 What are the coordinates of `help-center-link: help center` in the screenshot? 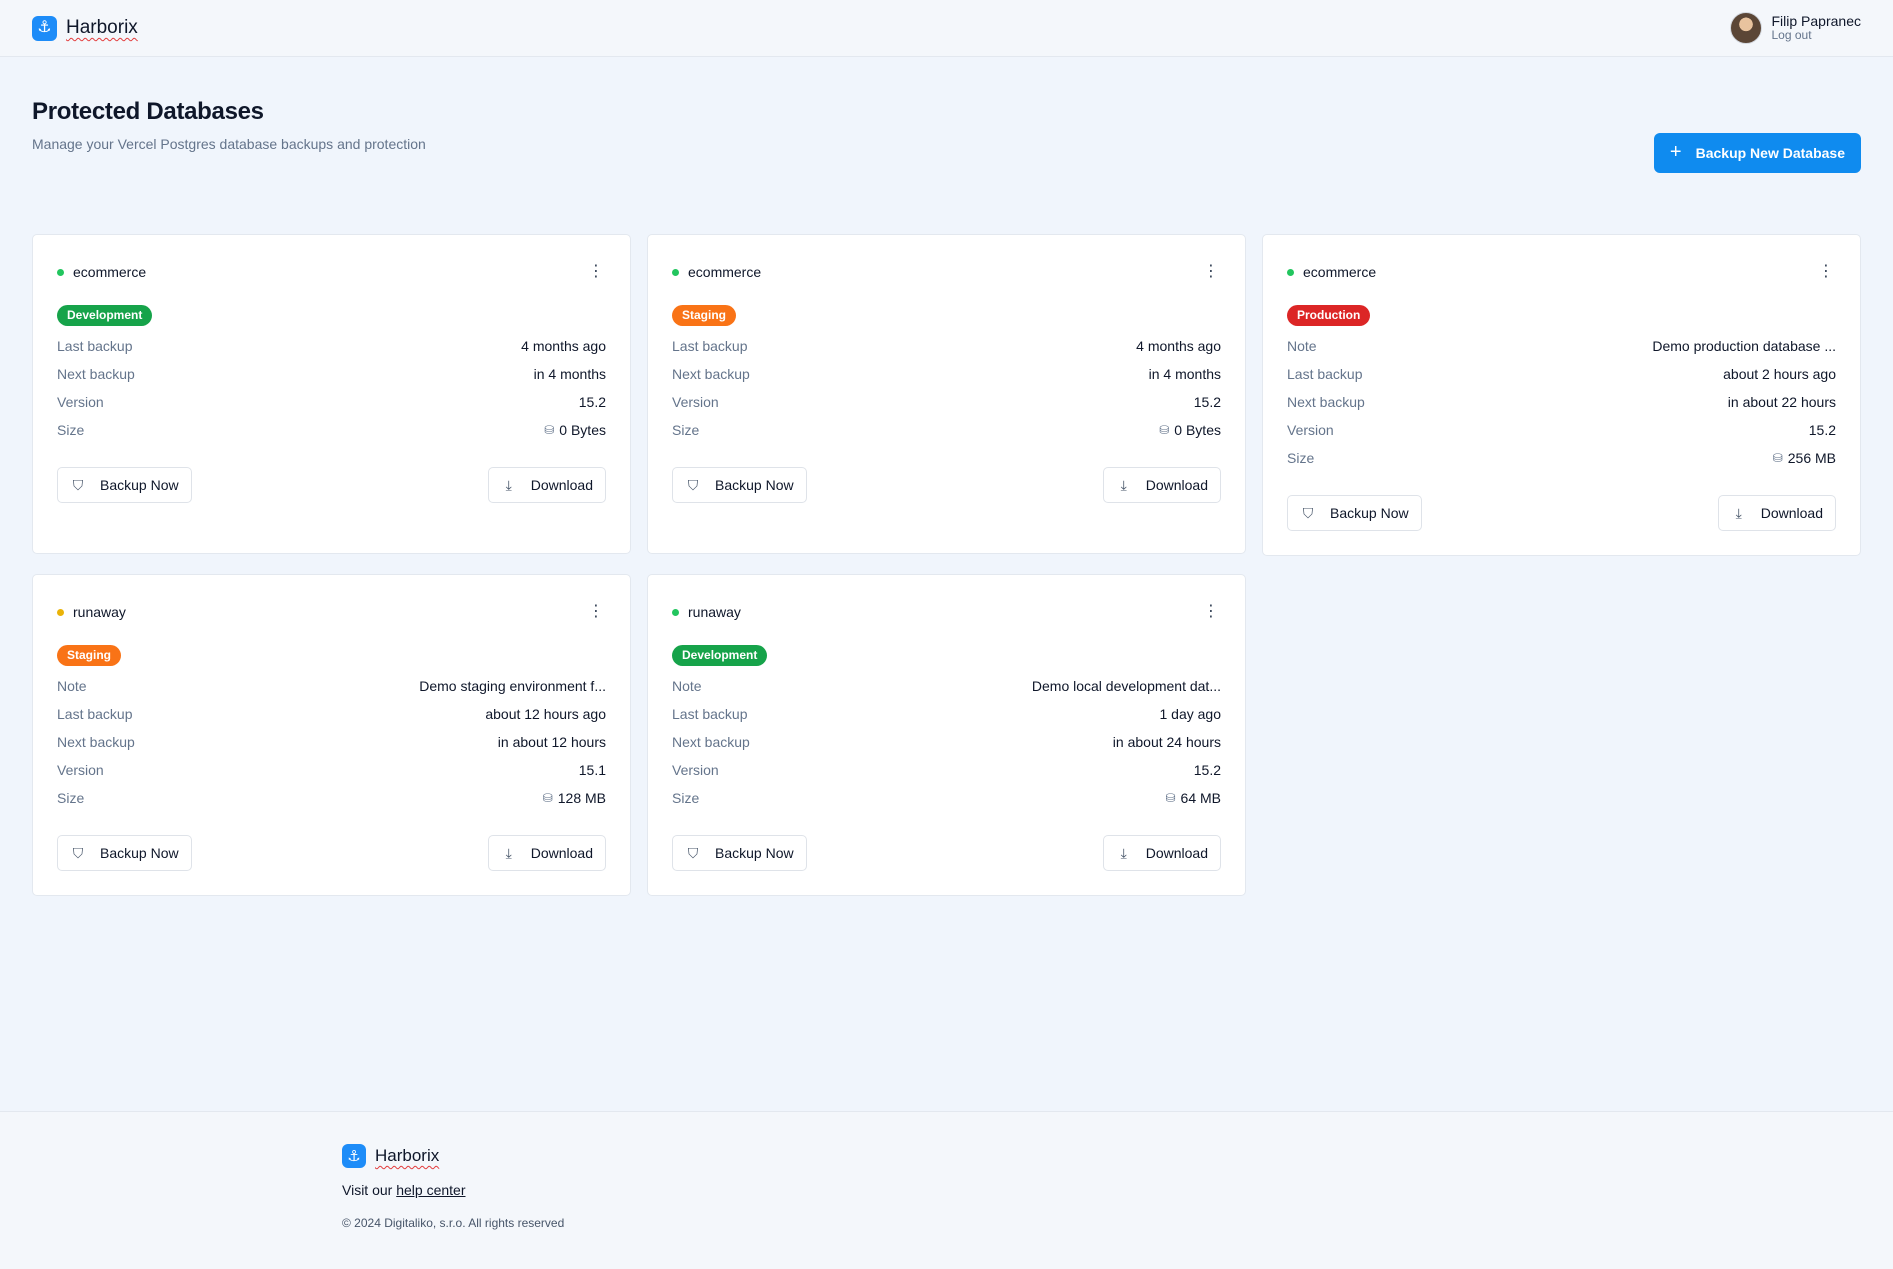 It's located at (430, 1190).